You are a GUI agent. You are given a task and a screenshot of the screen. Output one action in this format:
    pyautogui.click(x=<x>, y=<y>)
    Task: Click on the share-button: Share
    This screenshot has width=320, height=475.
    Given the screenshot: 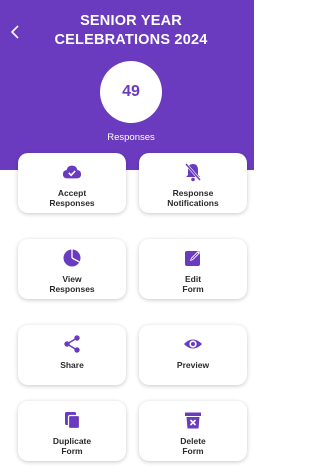 What is the action you would take?
    pyautogui.click(x=72, y=355)
    